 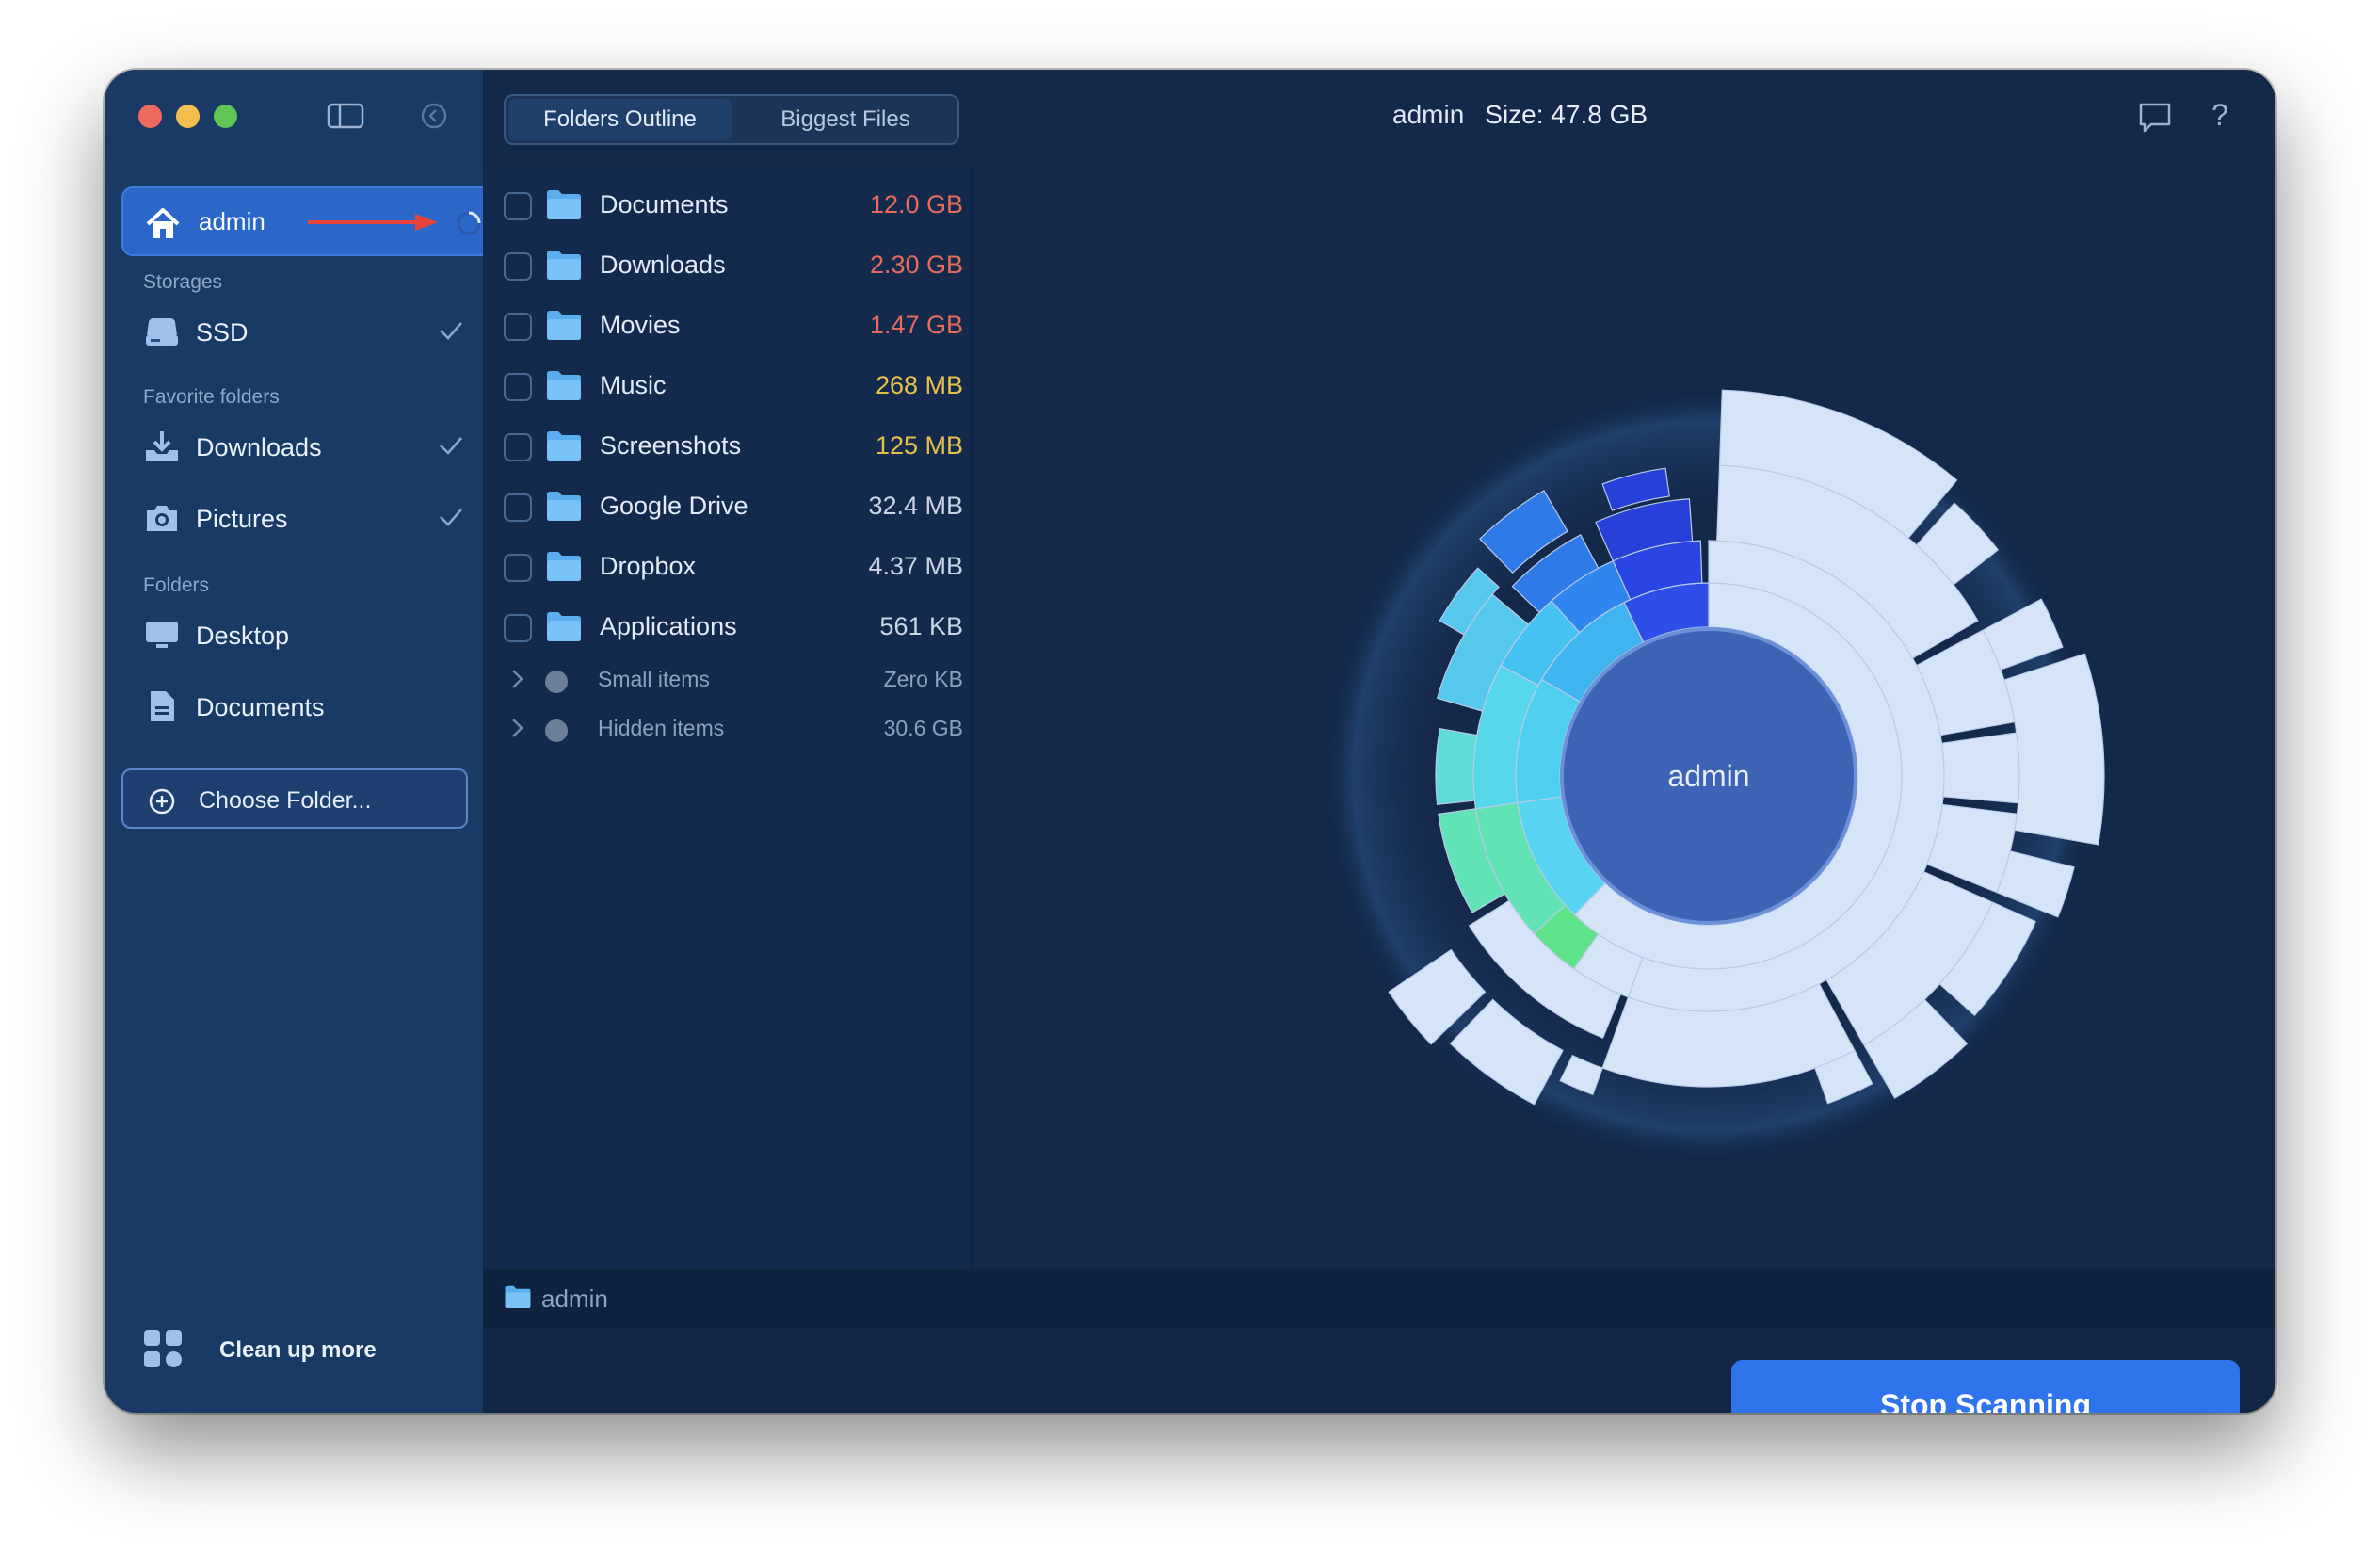 What do you see at coordinates (243, 636) in the screenshot?
I see `sidebar-item-label: Desktop` at bounding box center [243, 636].